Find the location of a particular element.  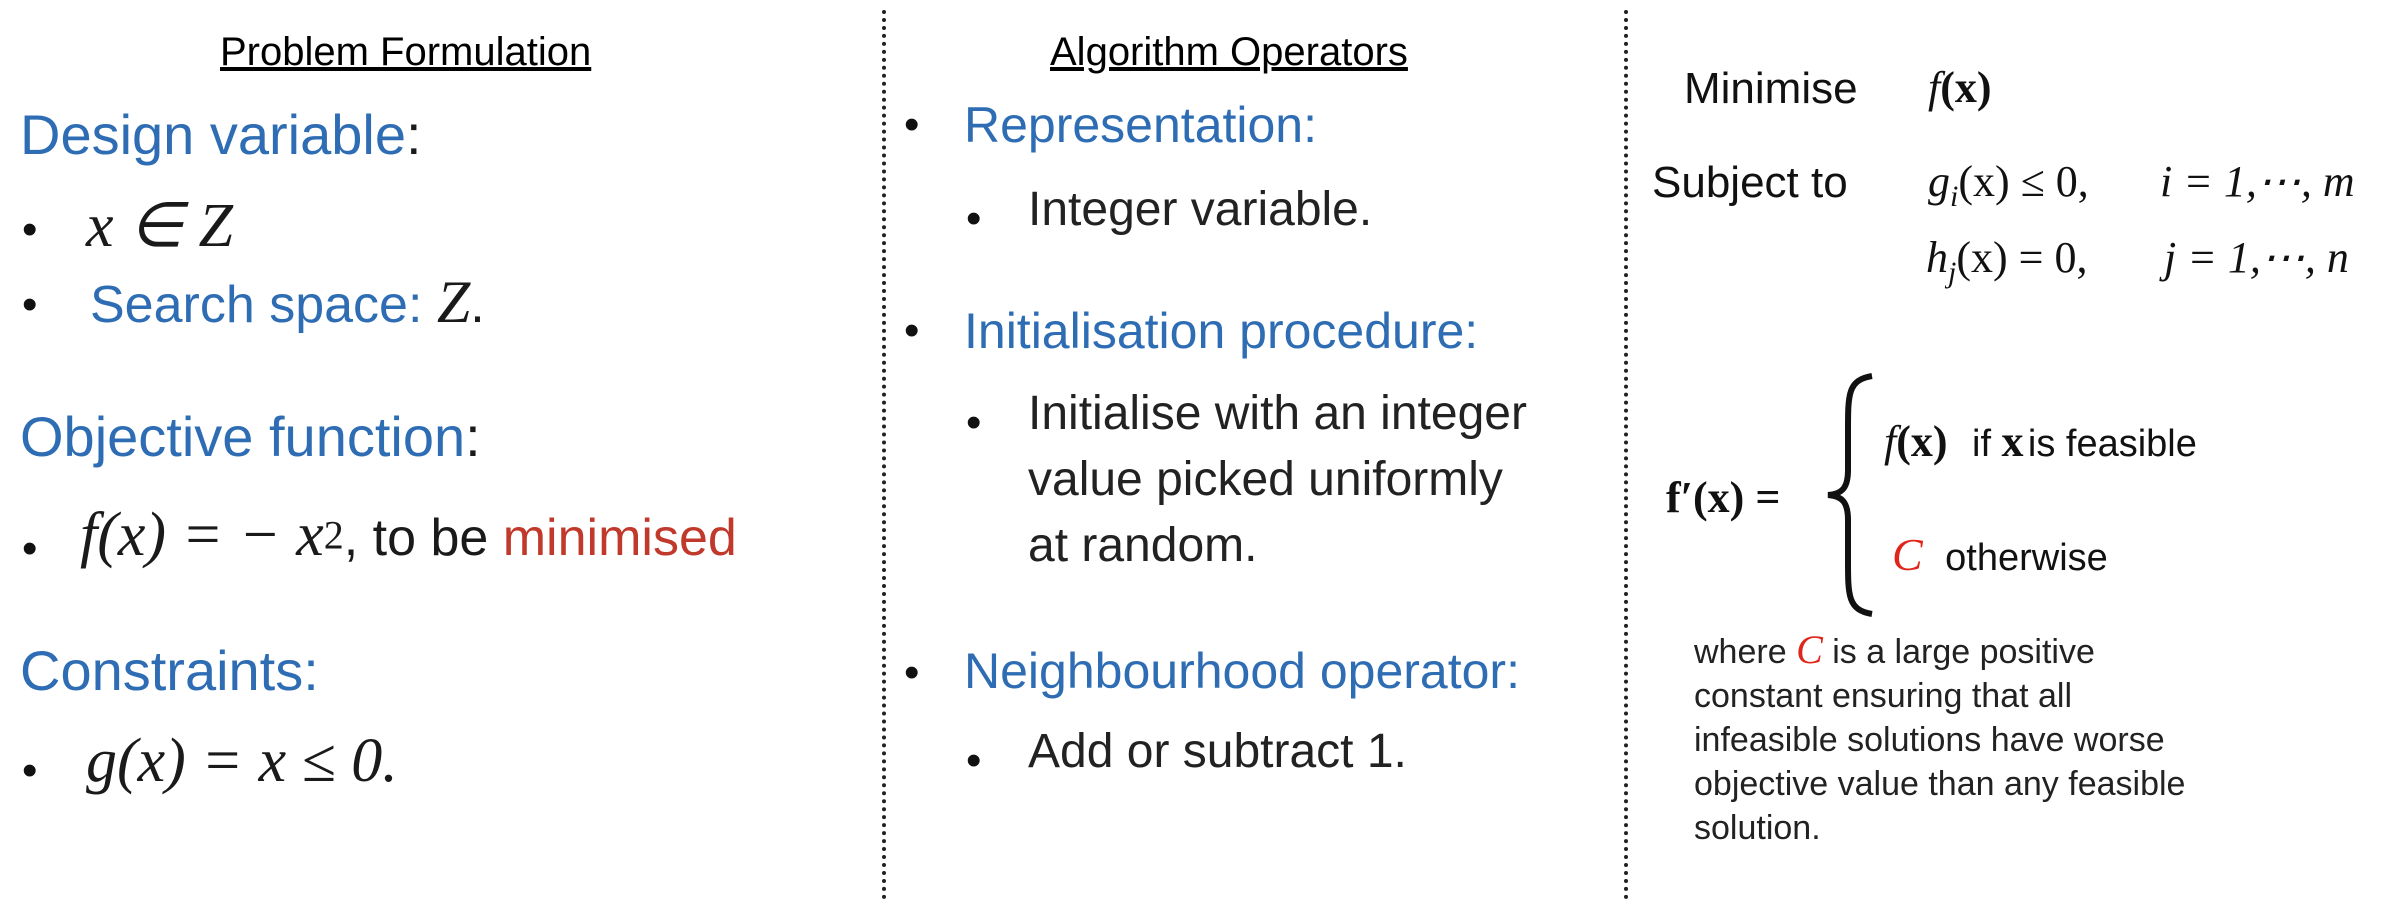

column-divider-left is located at coordinates (884, 455).